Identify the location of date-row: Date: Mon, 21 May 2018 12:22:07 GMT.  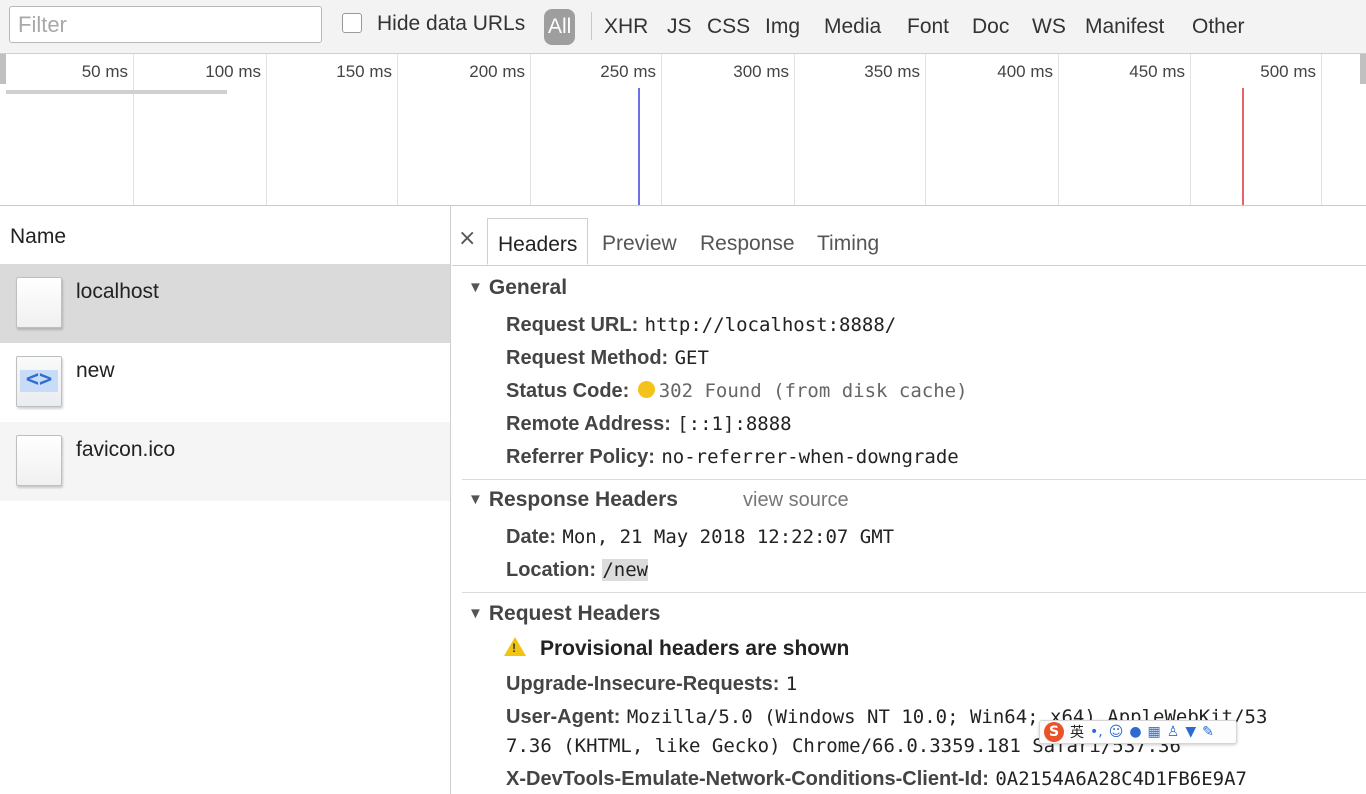
(700, 537).